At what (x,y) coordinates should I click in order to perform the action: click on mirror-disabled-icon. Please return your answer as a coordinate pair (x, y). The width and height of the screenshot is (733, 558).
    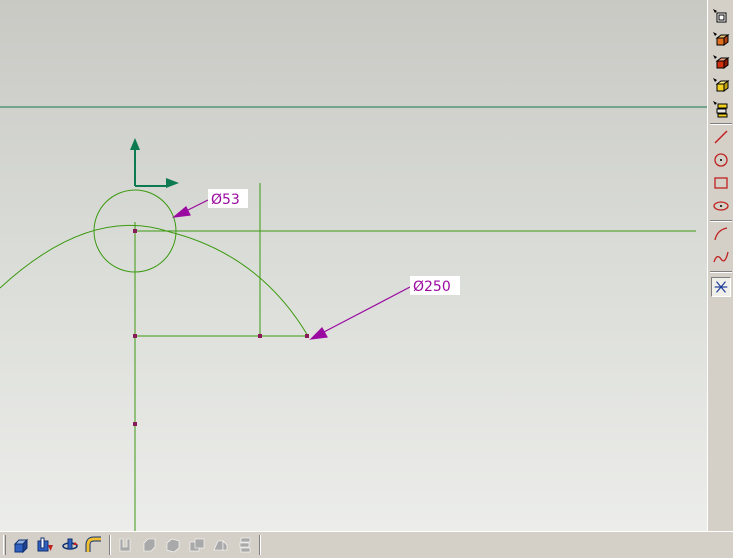
    Looking at the image, I should click on (220, 545).